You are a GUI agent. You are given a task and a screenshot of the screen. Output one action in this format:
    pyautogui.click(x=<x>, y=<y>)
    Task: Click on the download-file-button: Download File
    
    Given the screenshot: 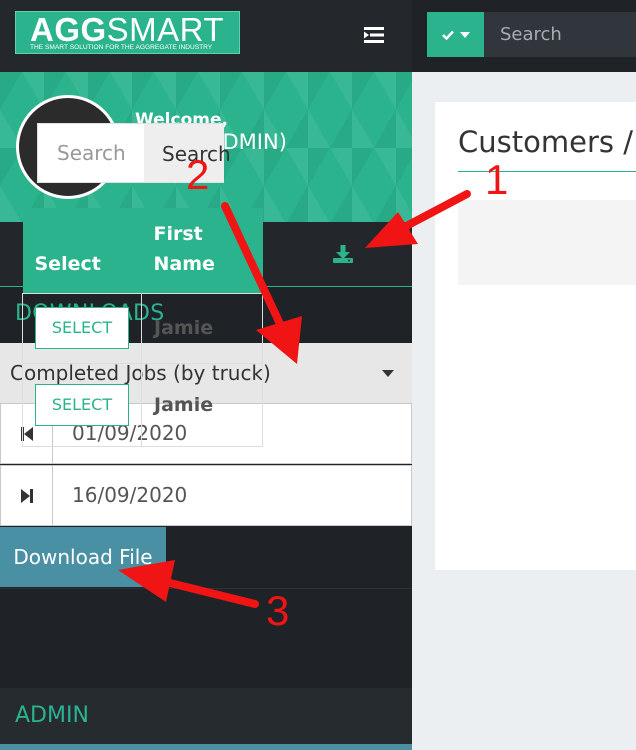 What is the action you would take?
    pyautogui.click(x=83, y=557)
    